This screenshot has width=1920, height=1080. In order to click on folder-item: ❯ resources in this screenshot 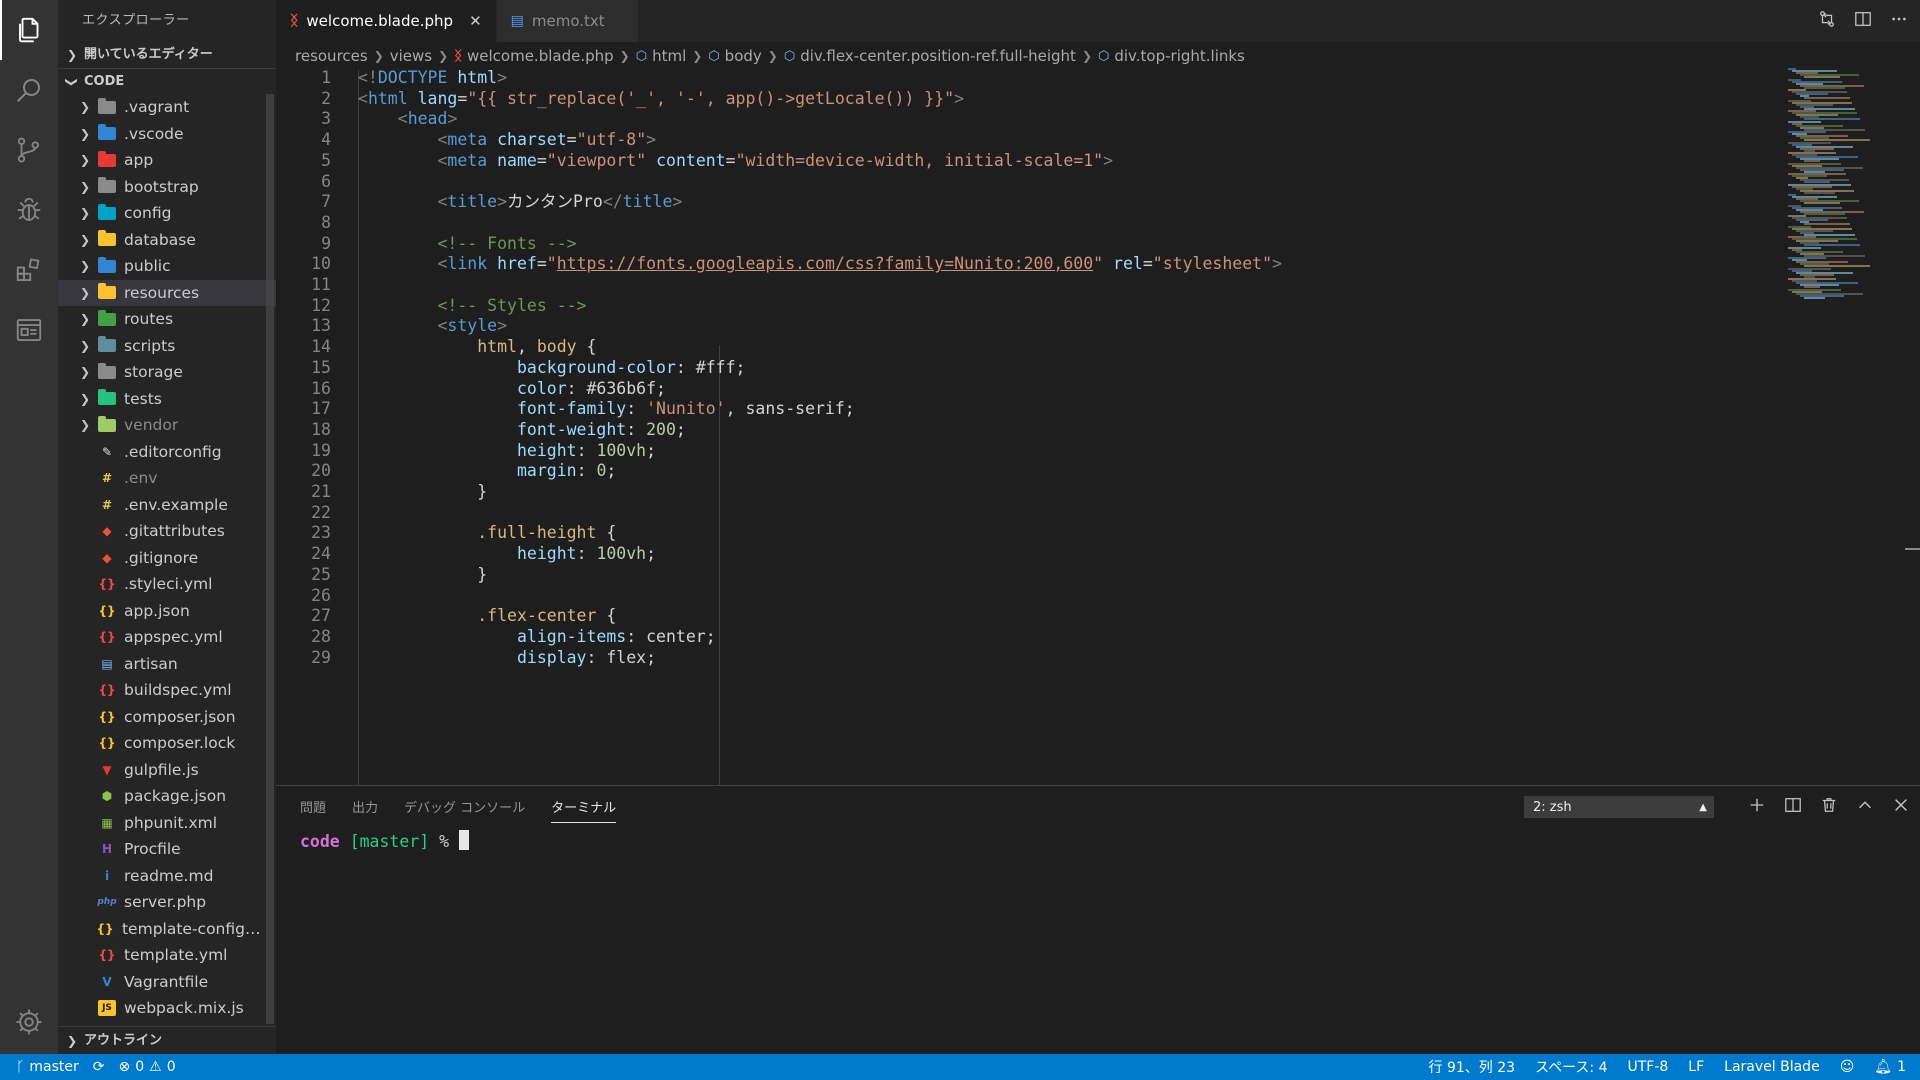, I will do `click(167, 292)`.